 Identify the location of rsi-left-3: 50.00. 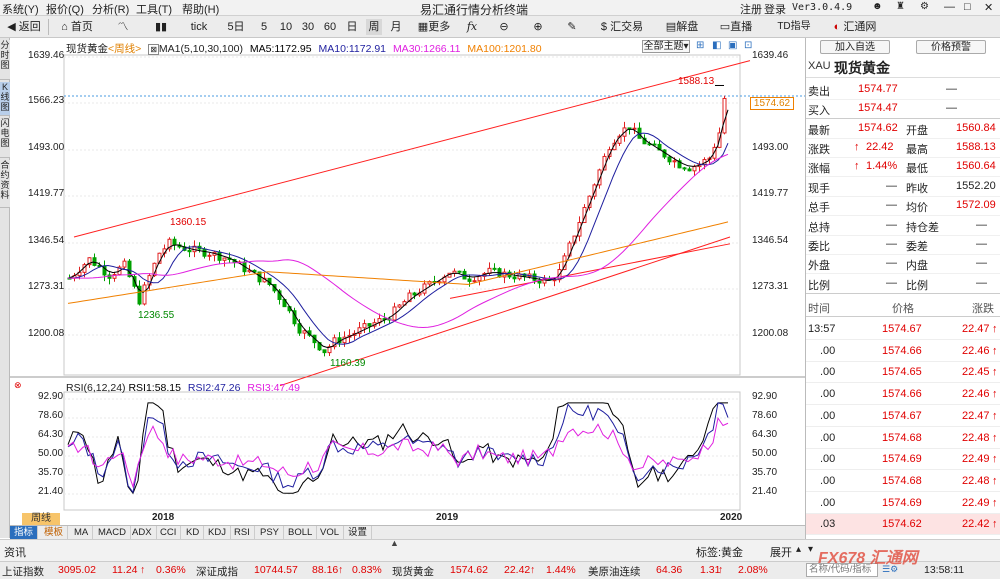
(51, 453).